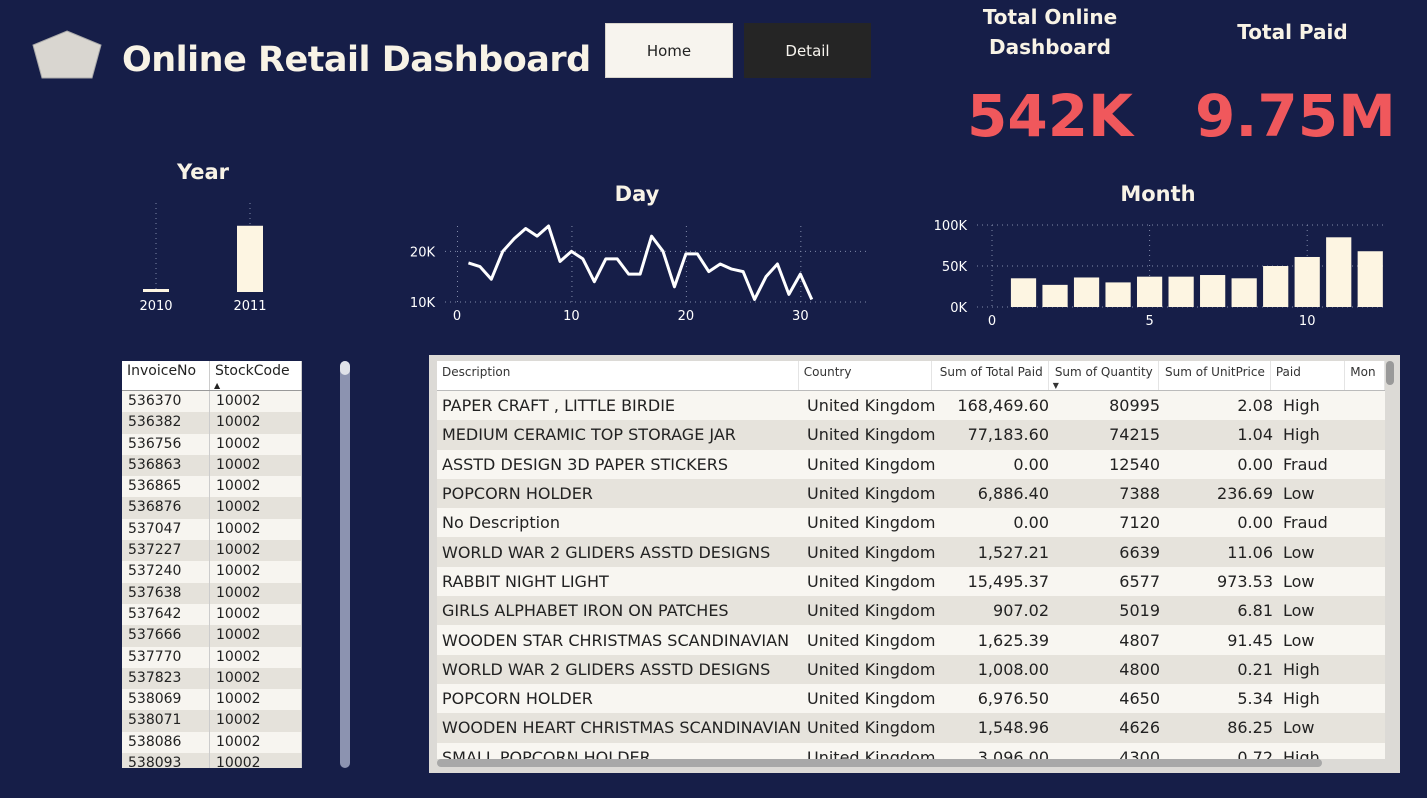 The image size is (1427, 798). What do you see at coordinates (585, 611) in the screenshot?
I see `description-cell: GIRLS ALPHABET IRON ON PATCHES` at bounding box center [585, 611].